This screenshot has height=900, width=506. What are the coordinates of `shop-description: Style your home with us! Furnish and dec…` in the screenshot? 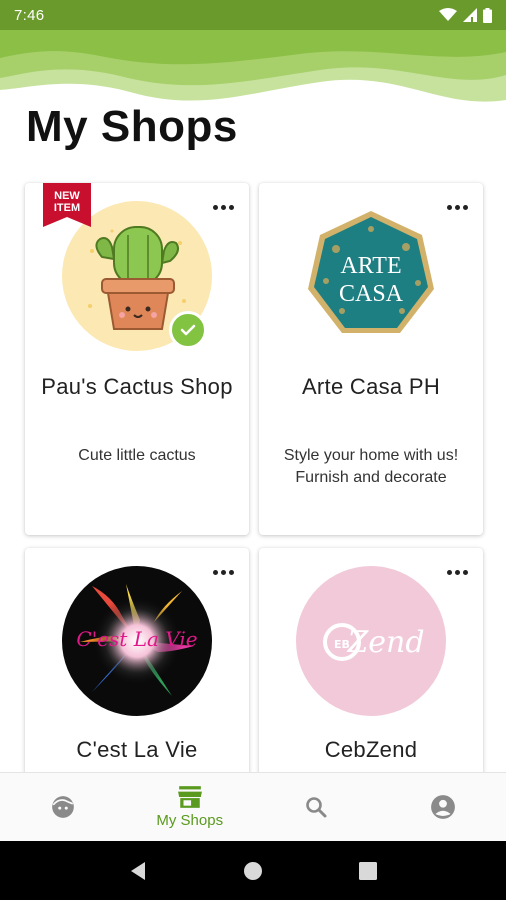 It's located at (371, 466).